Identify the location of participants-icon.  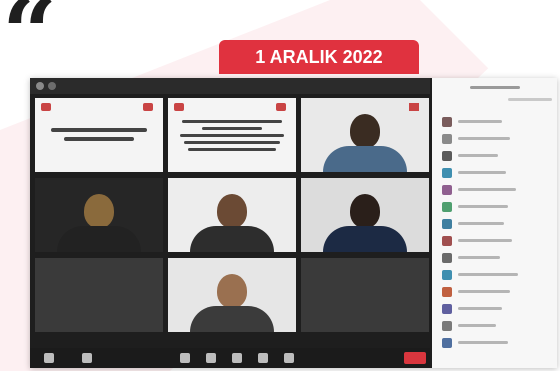
(185, 358).